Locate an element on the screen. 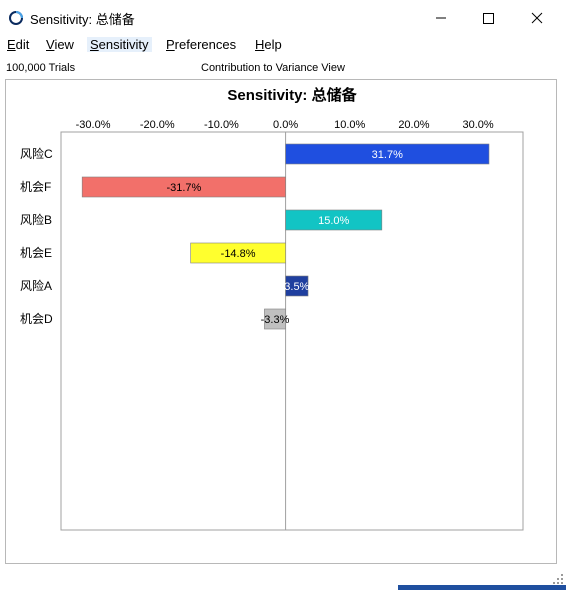 Image resolution: width=572 pixels, height=596 pixels. category-label: 风险C is located at coordinates (36, 153).